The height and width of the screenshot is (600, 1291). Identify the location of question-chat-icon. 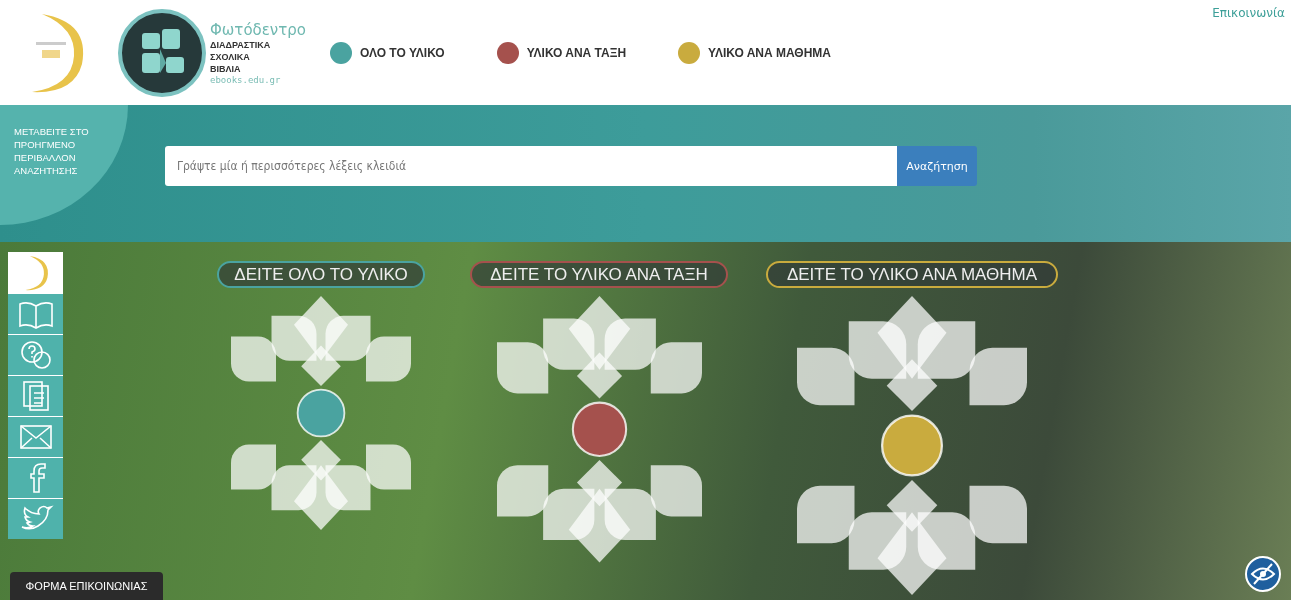
(35, 354).